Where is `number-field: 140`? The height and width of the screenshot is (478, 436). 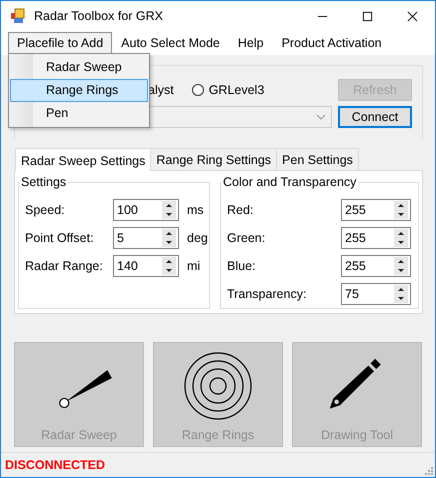 number-field: 140 is located at coordinates (146, 266).